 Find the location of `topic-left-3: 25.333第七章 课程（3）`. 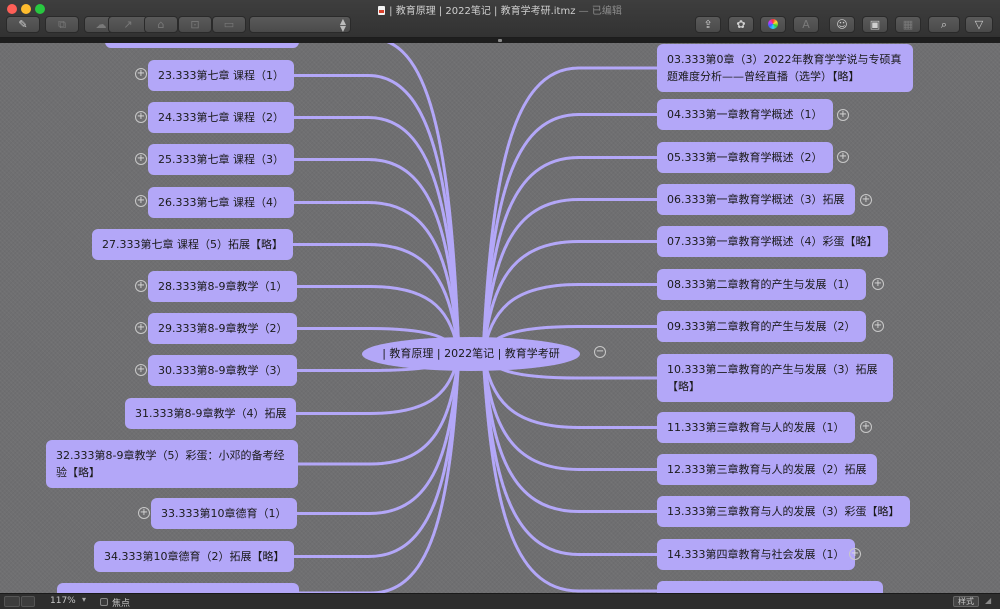

topic-left-3: 25.333第七章 课程（3） is located at coordinates (221, 159).